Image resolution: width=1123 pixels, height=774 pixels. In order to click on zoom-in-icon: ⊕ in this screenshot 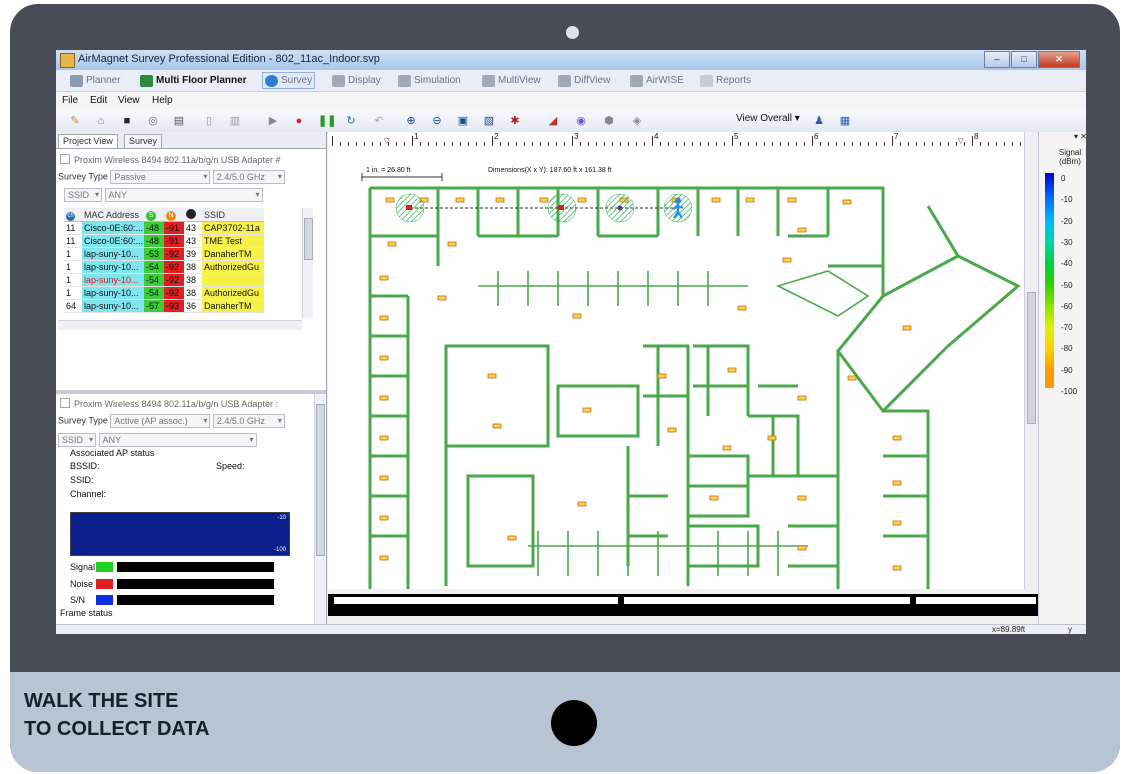, I will do `click(411, 121)`.